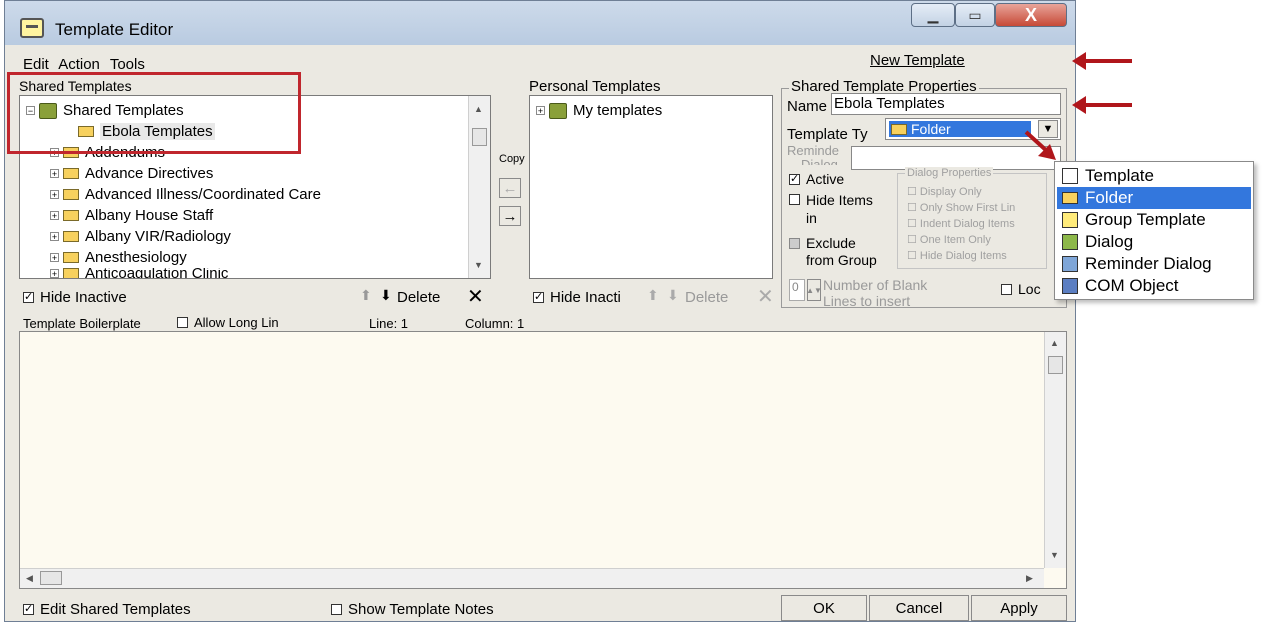 The width and height of the screenshot is (1269, 625). I want to click on maximize-button: ▭, so click(975, 15).